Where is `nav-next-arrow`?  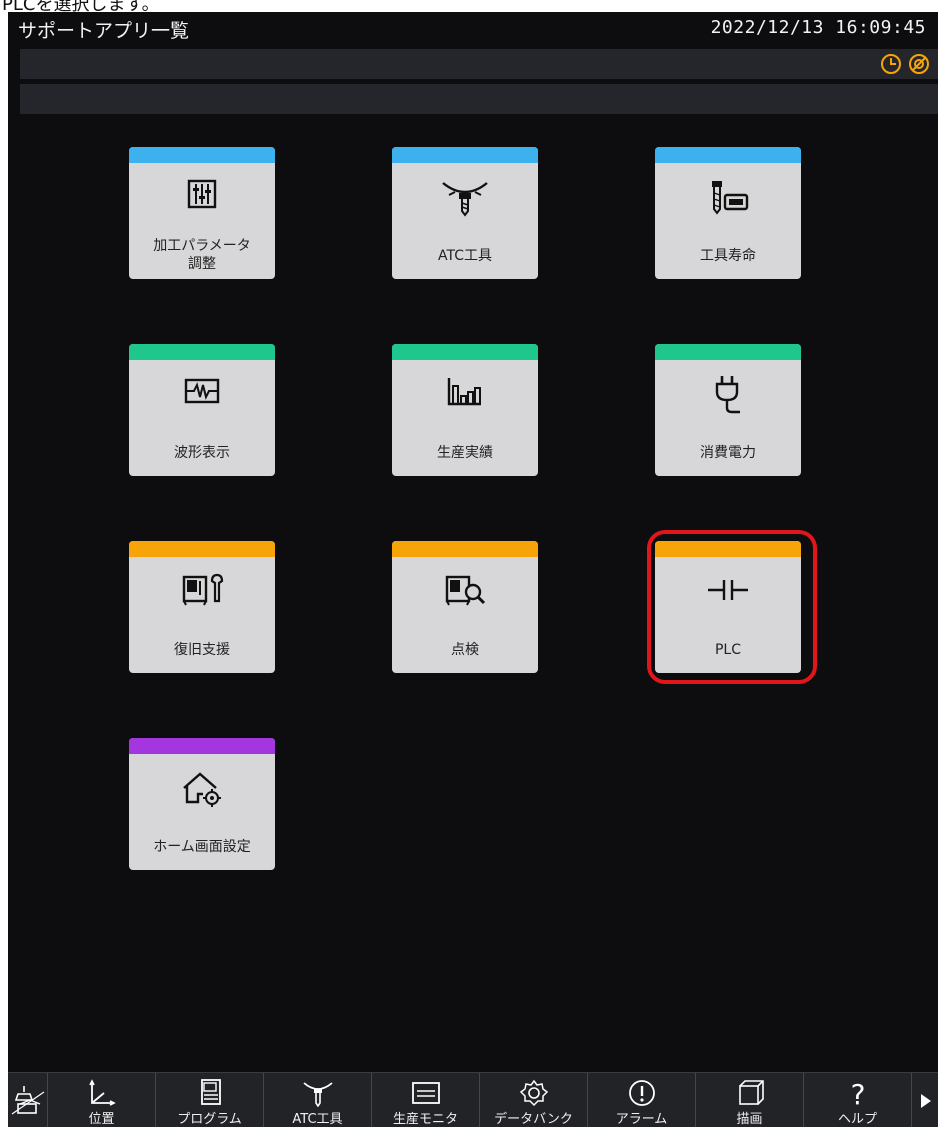
nav-next-arrow is located at coordinates (925, 1100).